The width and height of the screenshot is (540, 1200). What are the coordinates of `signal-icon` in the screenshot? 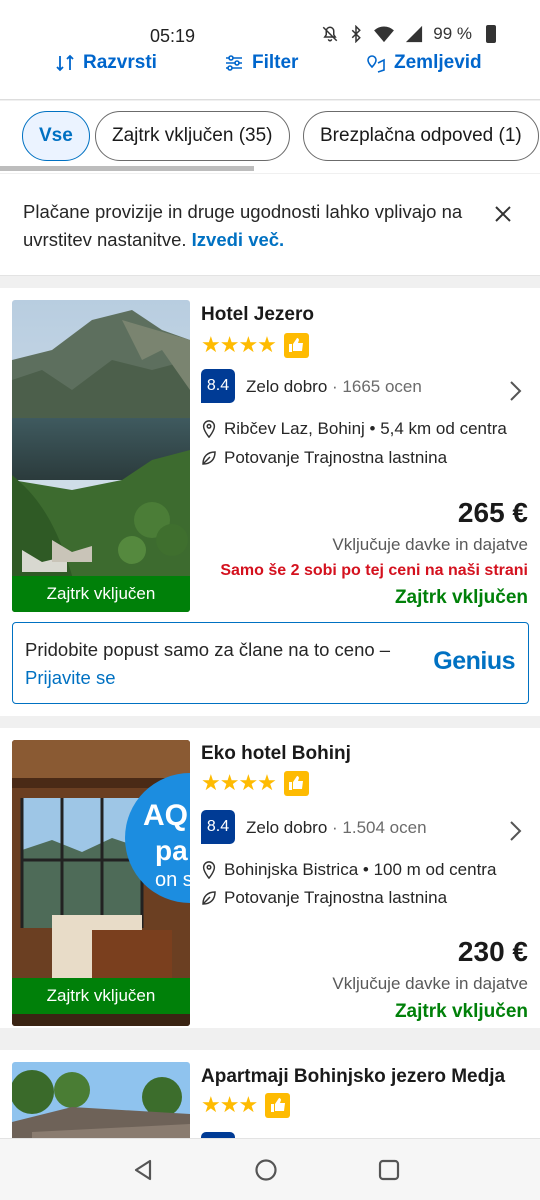 It's located at (414, 34).